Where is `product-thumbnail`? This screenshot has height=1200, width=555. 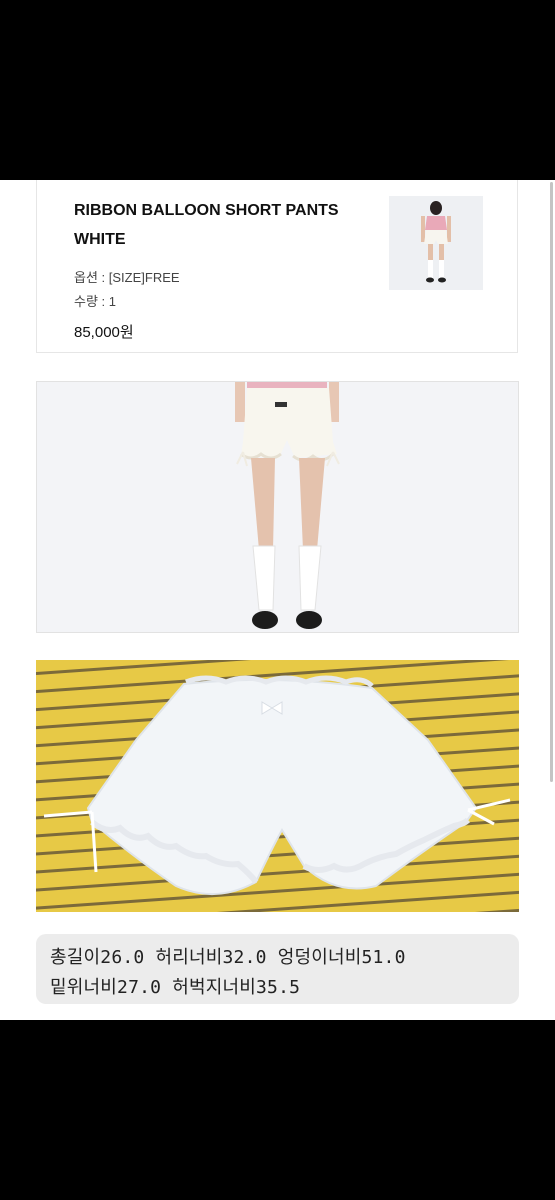 product-thumbnail is located at coordinates (436, 243).